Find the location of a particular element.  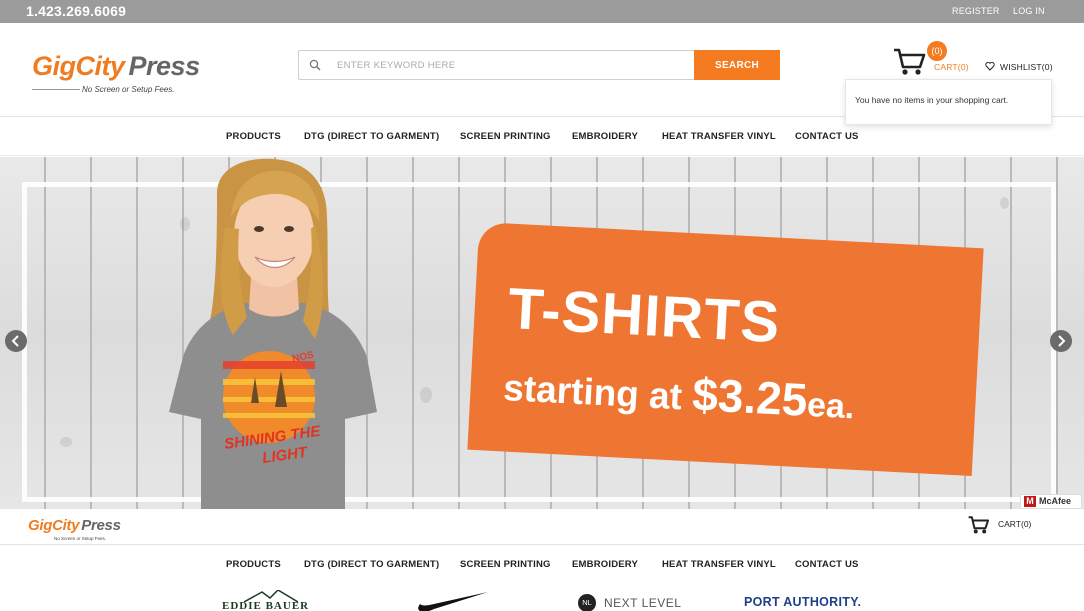

promo-price: $3.25 is located at coordinates (750, 396).